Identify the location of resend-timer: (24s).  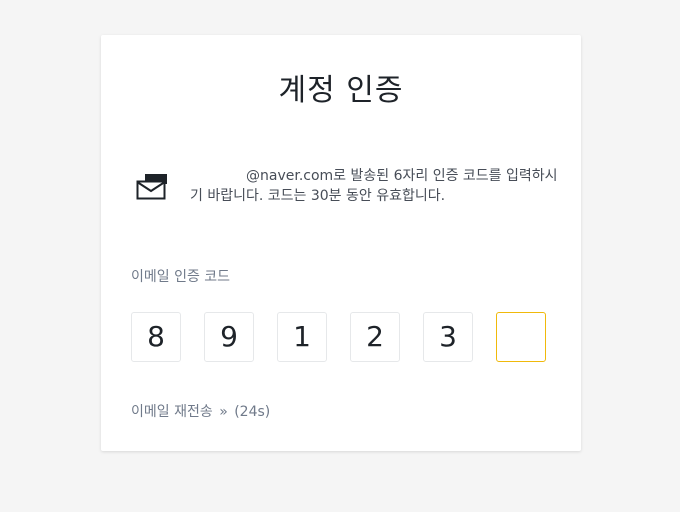
(252, 412).